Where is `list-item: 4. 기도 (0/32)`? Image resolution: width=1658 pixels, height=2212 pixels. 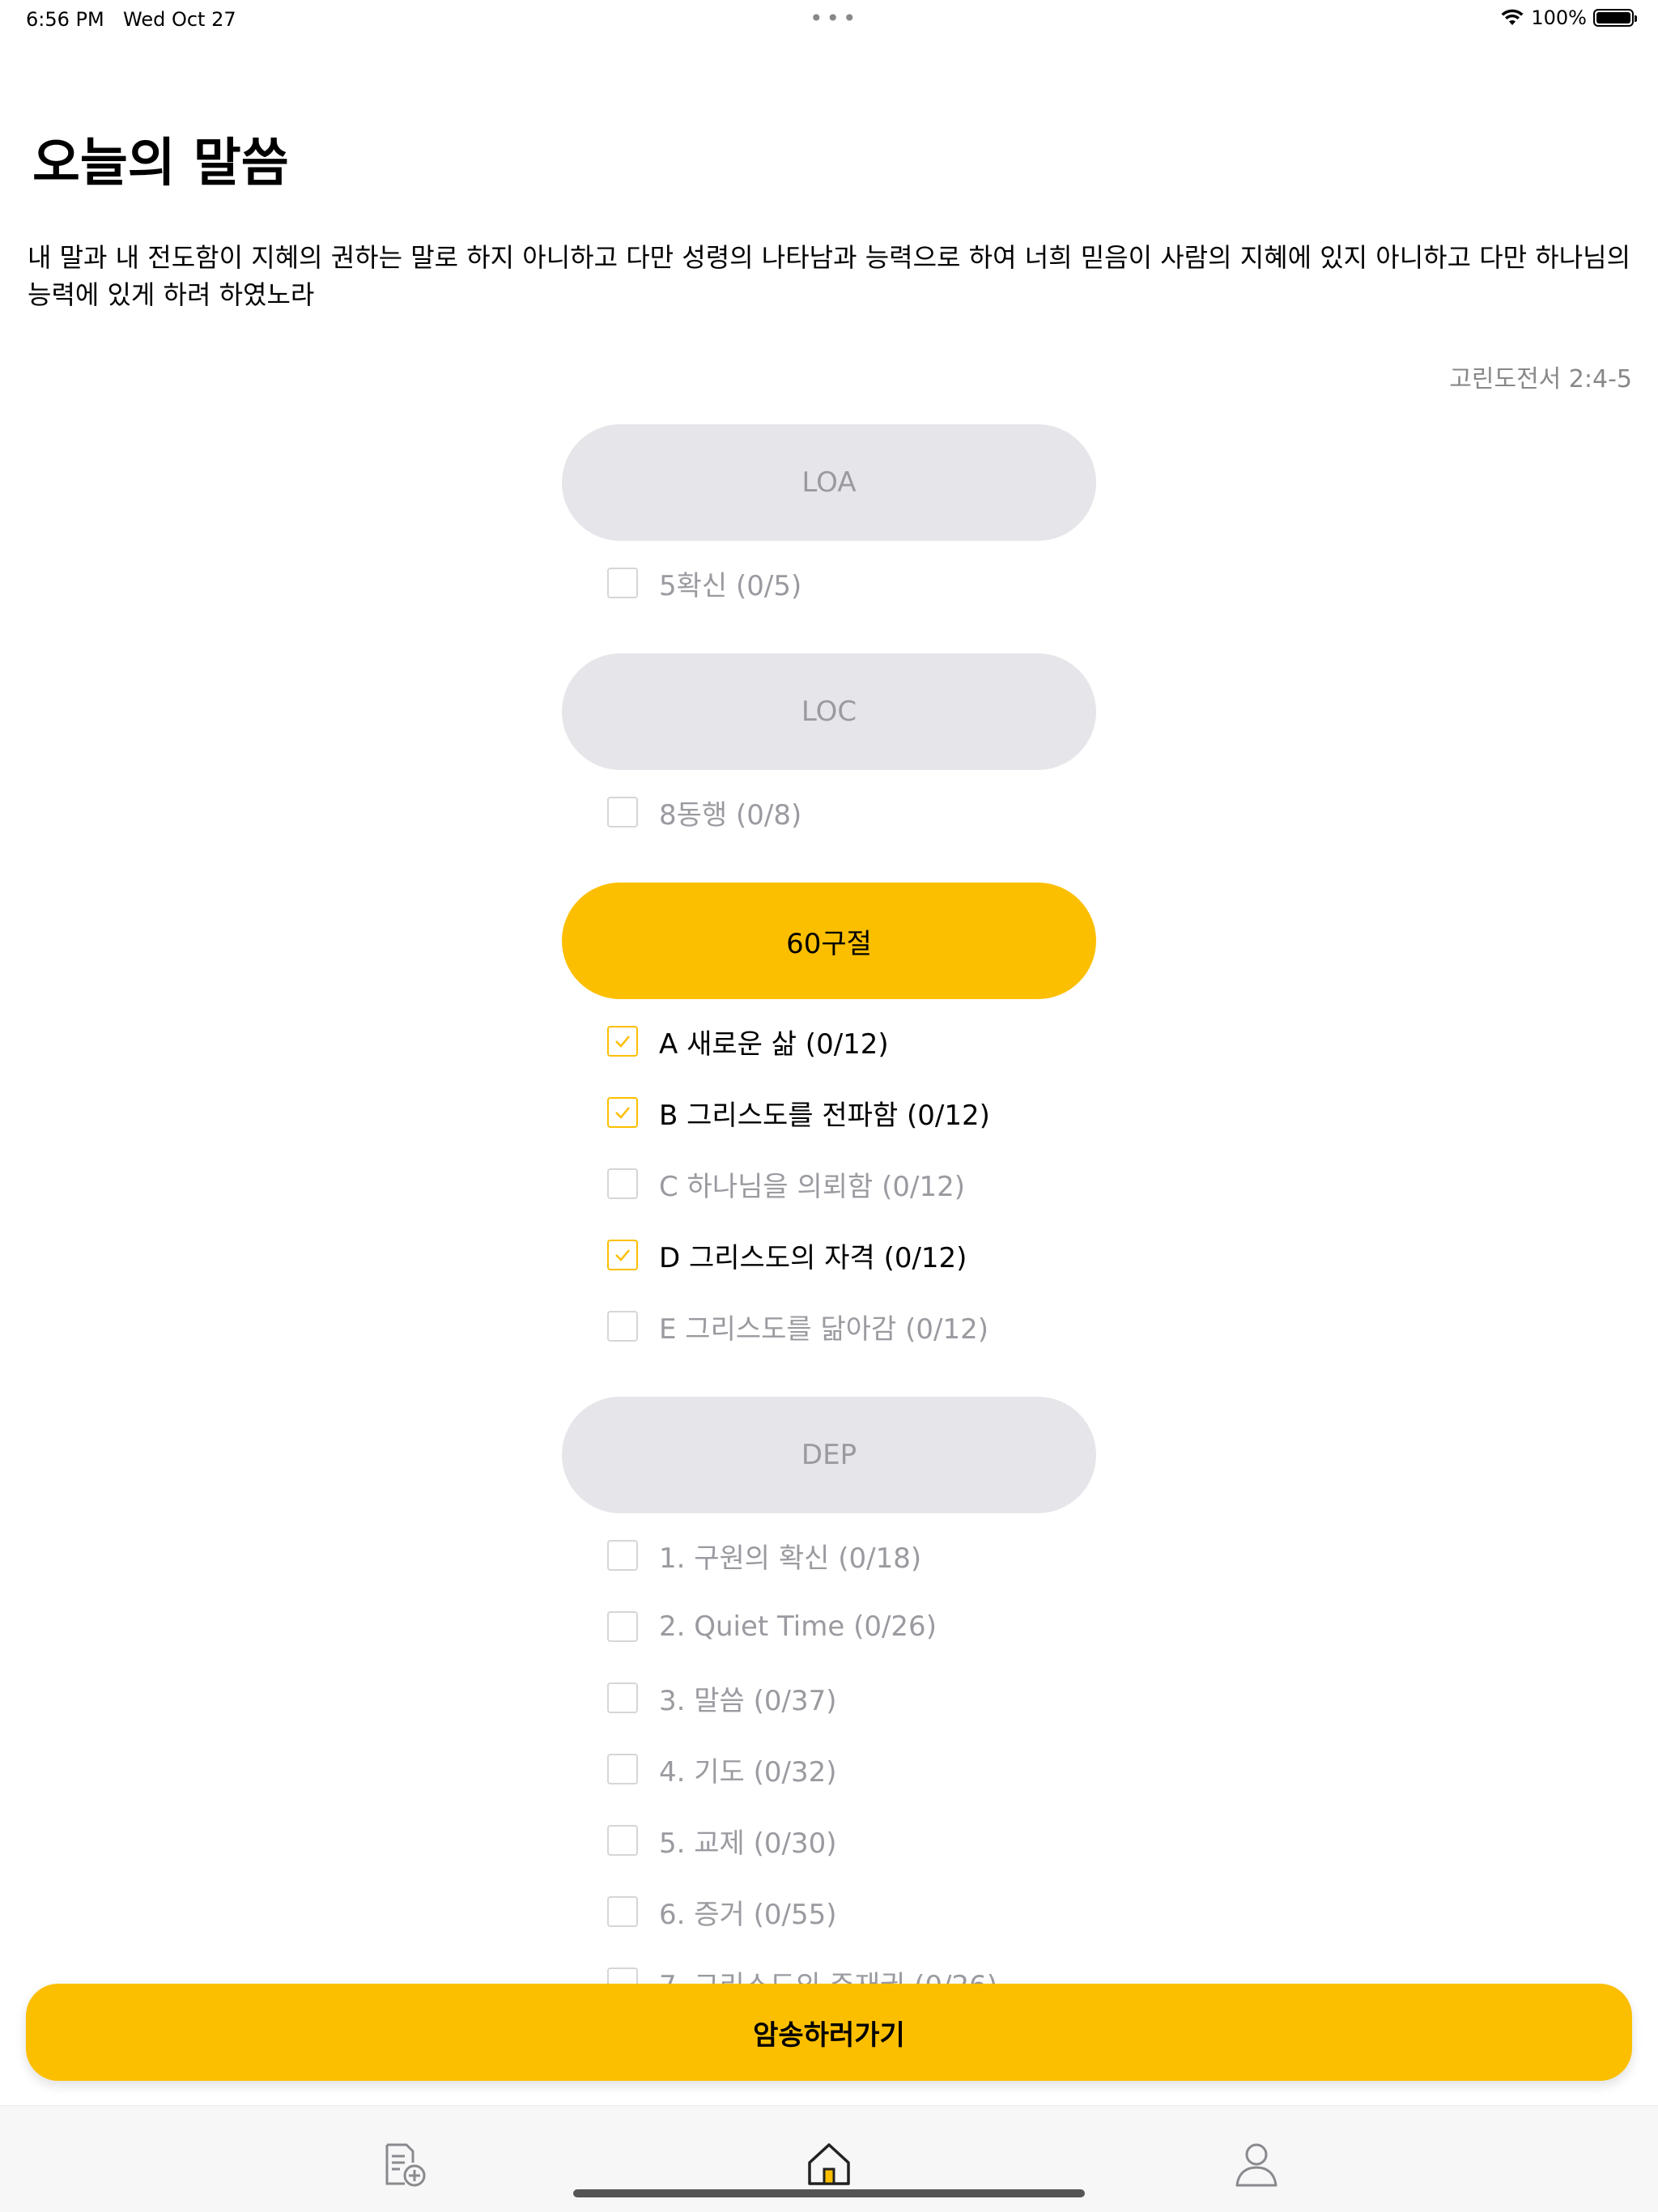
list-item: 4. 기도 (0/32) is located at coordinates (722, 1771).